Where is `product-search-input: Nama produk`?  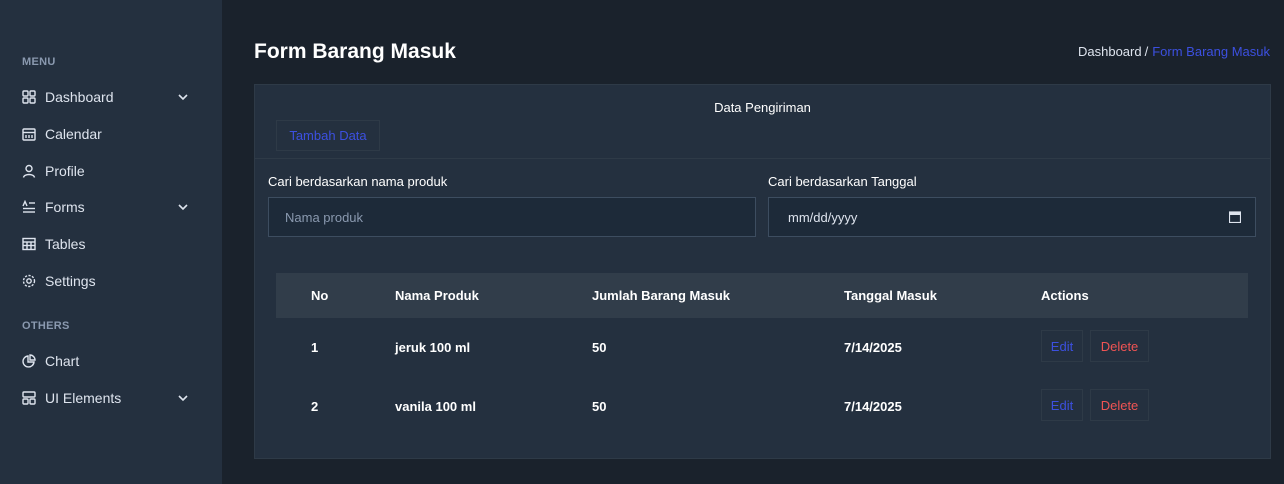
product-search-input: Nama produk is located at coordinates (512, 217).